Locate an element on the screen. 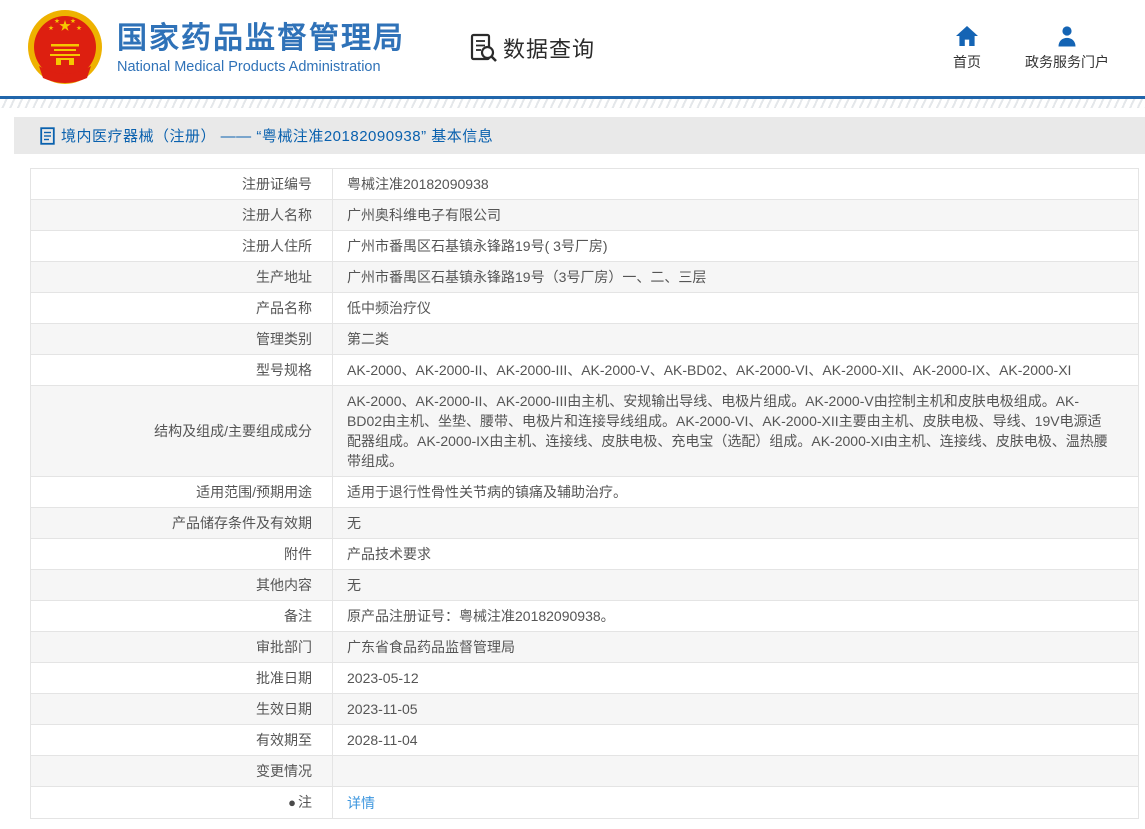  table-row: 有效期至 2028-11-04 is located at coordinates (584, 740).